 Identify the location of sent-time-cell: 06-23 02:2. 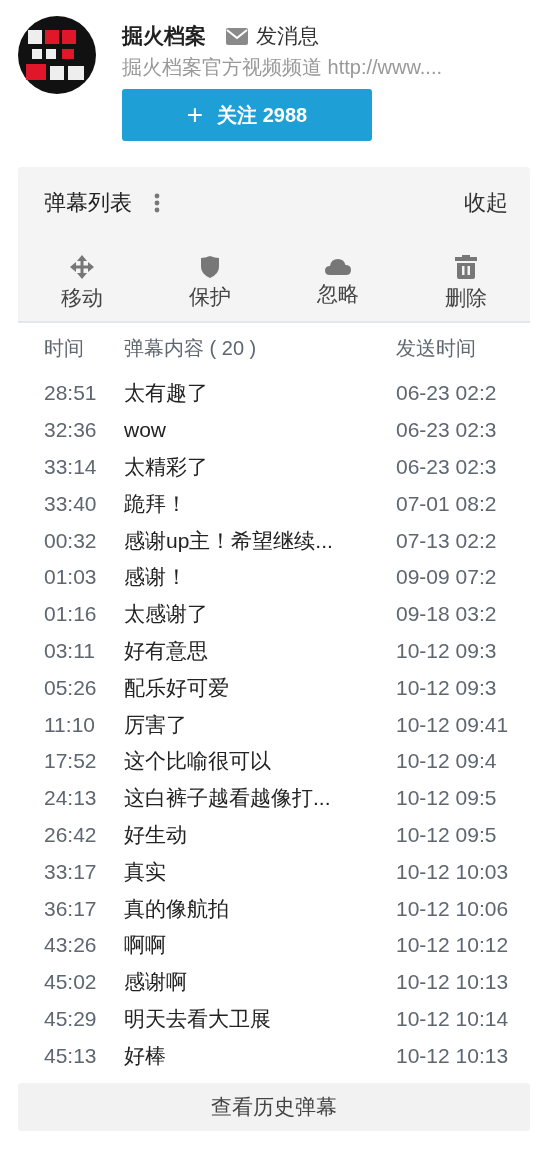
(446, 393).